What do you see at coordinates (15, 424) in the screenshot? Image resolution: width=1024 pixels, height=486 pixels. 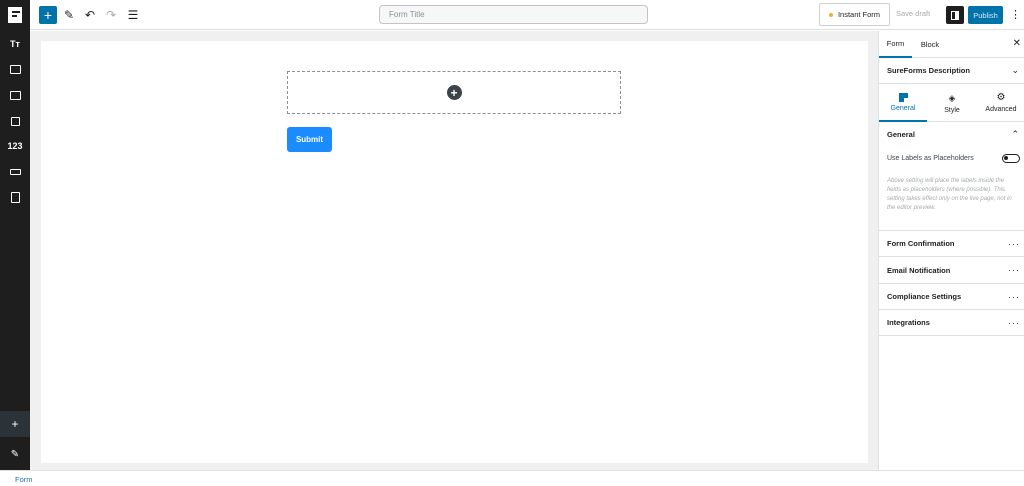 I see `sidebar-add-button: +` at bounding box center [15, 424].